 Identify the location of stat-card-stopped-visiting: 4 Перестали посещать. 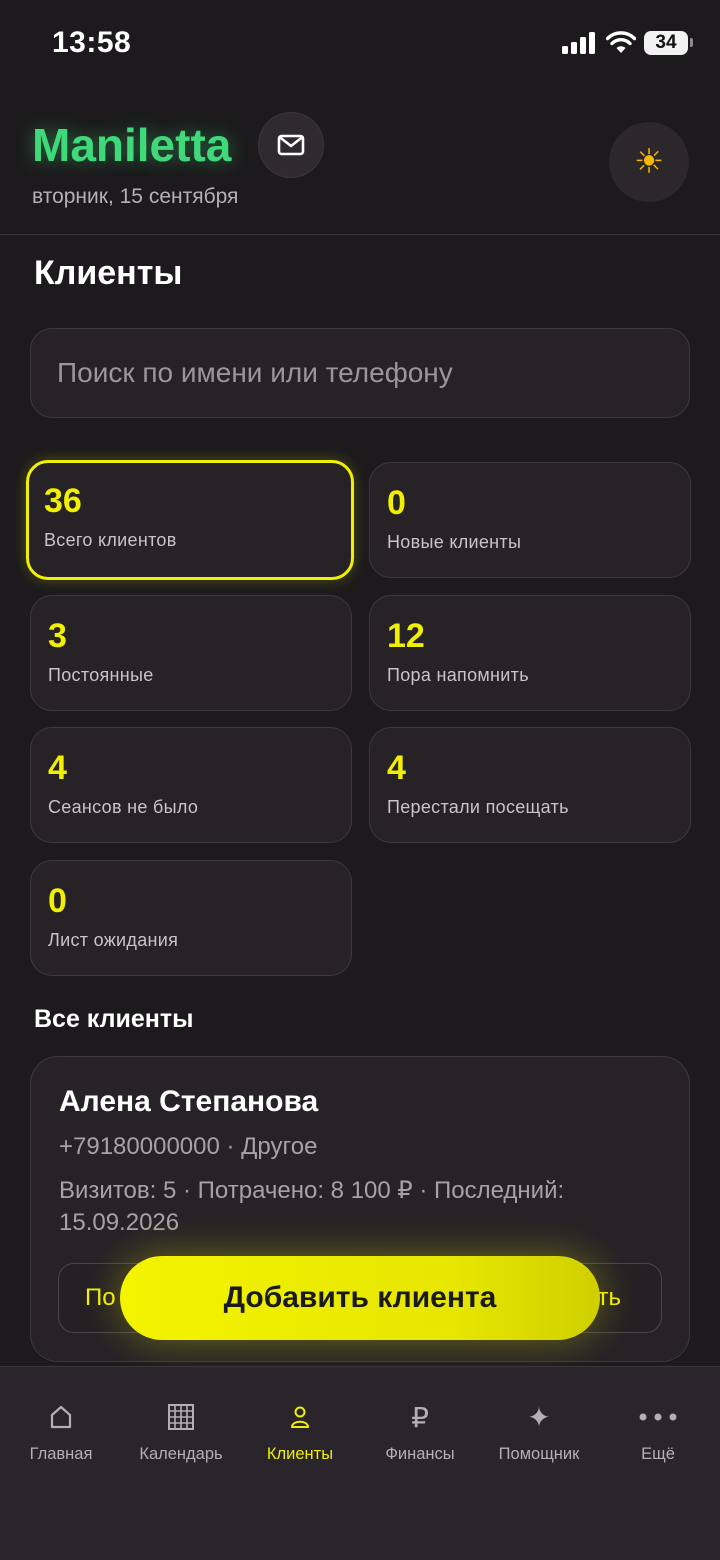
(530, 785).